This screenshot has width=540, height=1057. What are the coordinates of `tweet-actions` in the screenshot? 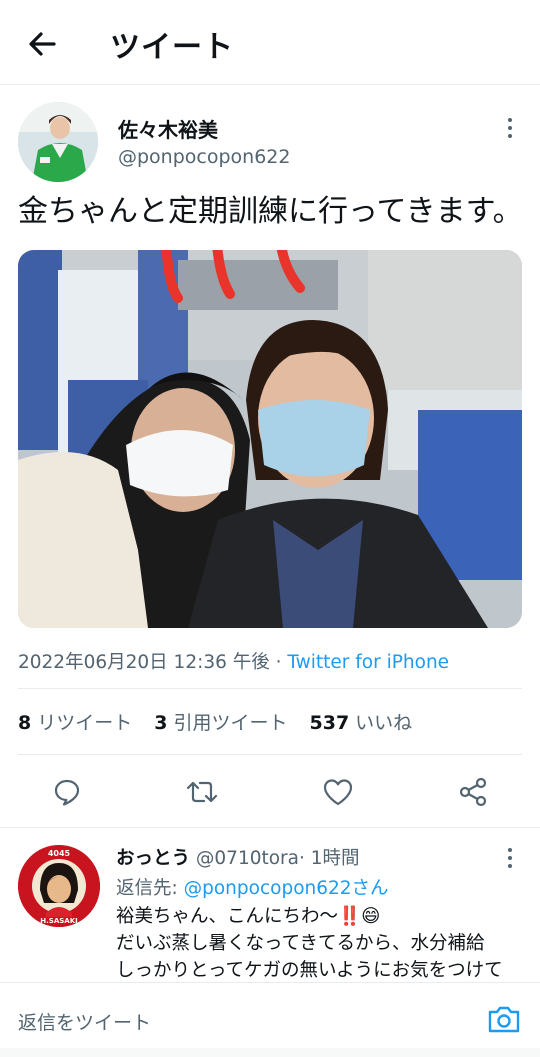 It's located at (270, 792).